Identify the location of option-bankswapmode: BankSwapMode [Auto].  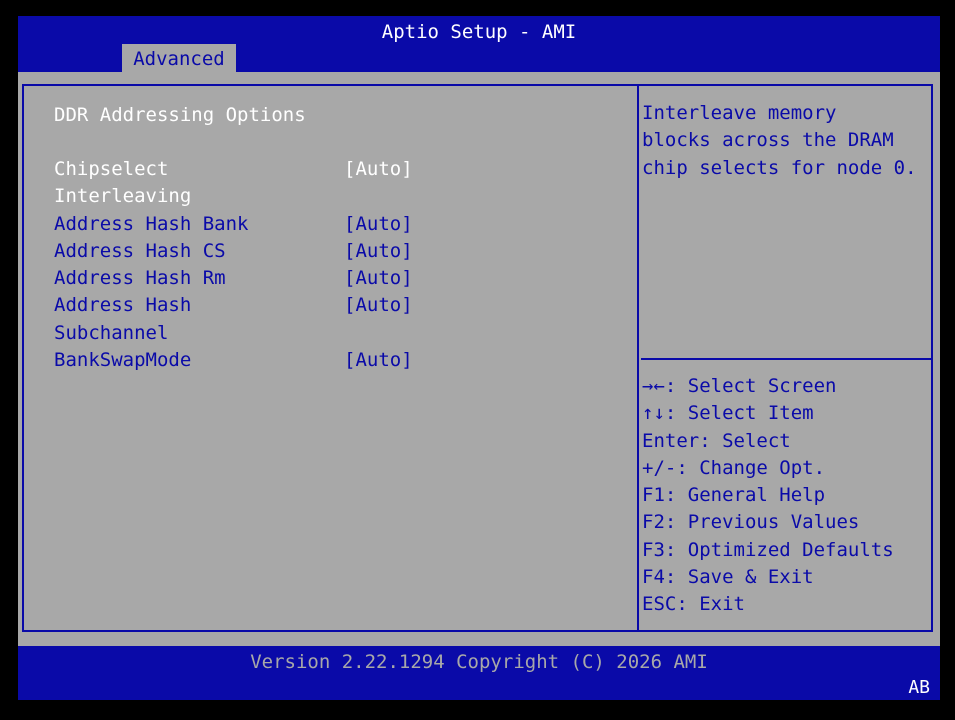
(334, 360).